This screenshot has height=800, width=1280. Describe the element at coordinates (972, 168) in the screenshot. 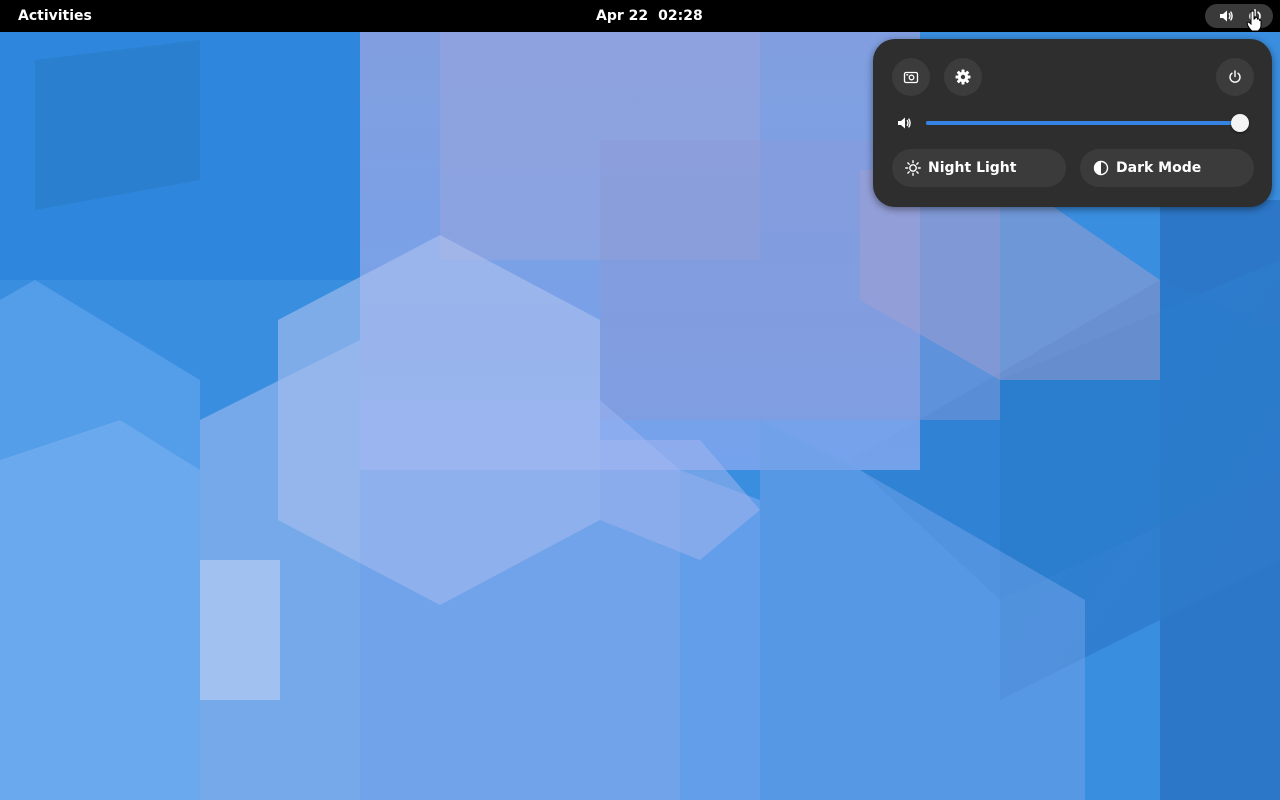

I see `night-light-label: Night Light` at that location.